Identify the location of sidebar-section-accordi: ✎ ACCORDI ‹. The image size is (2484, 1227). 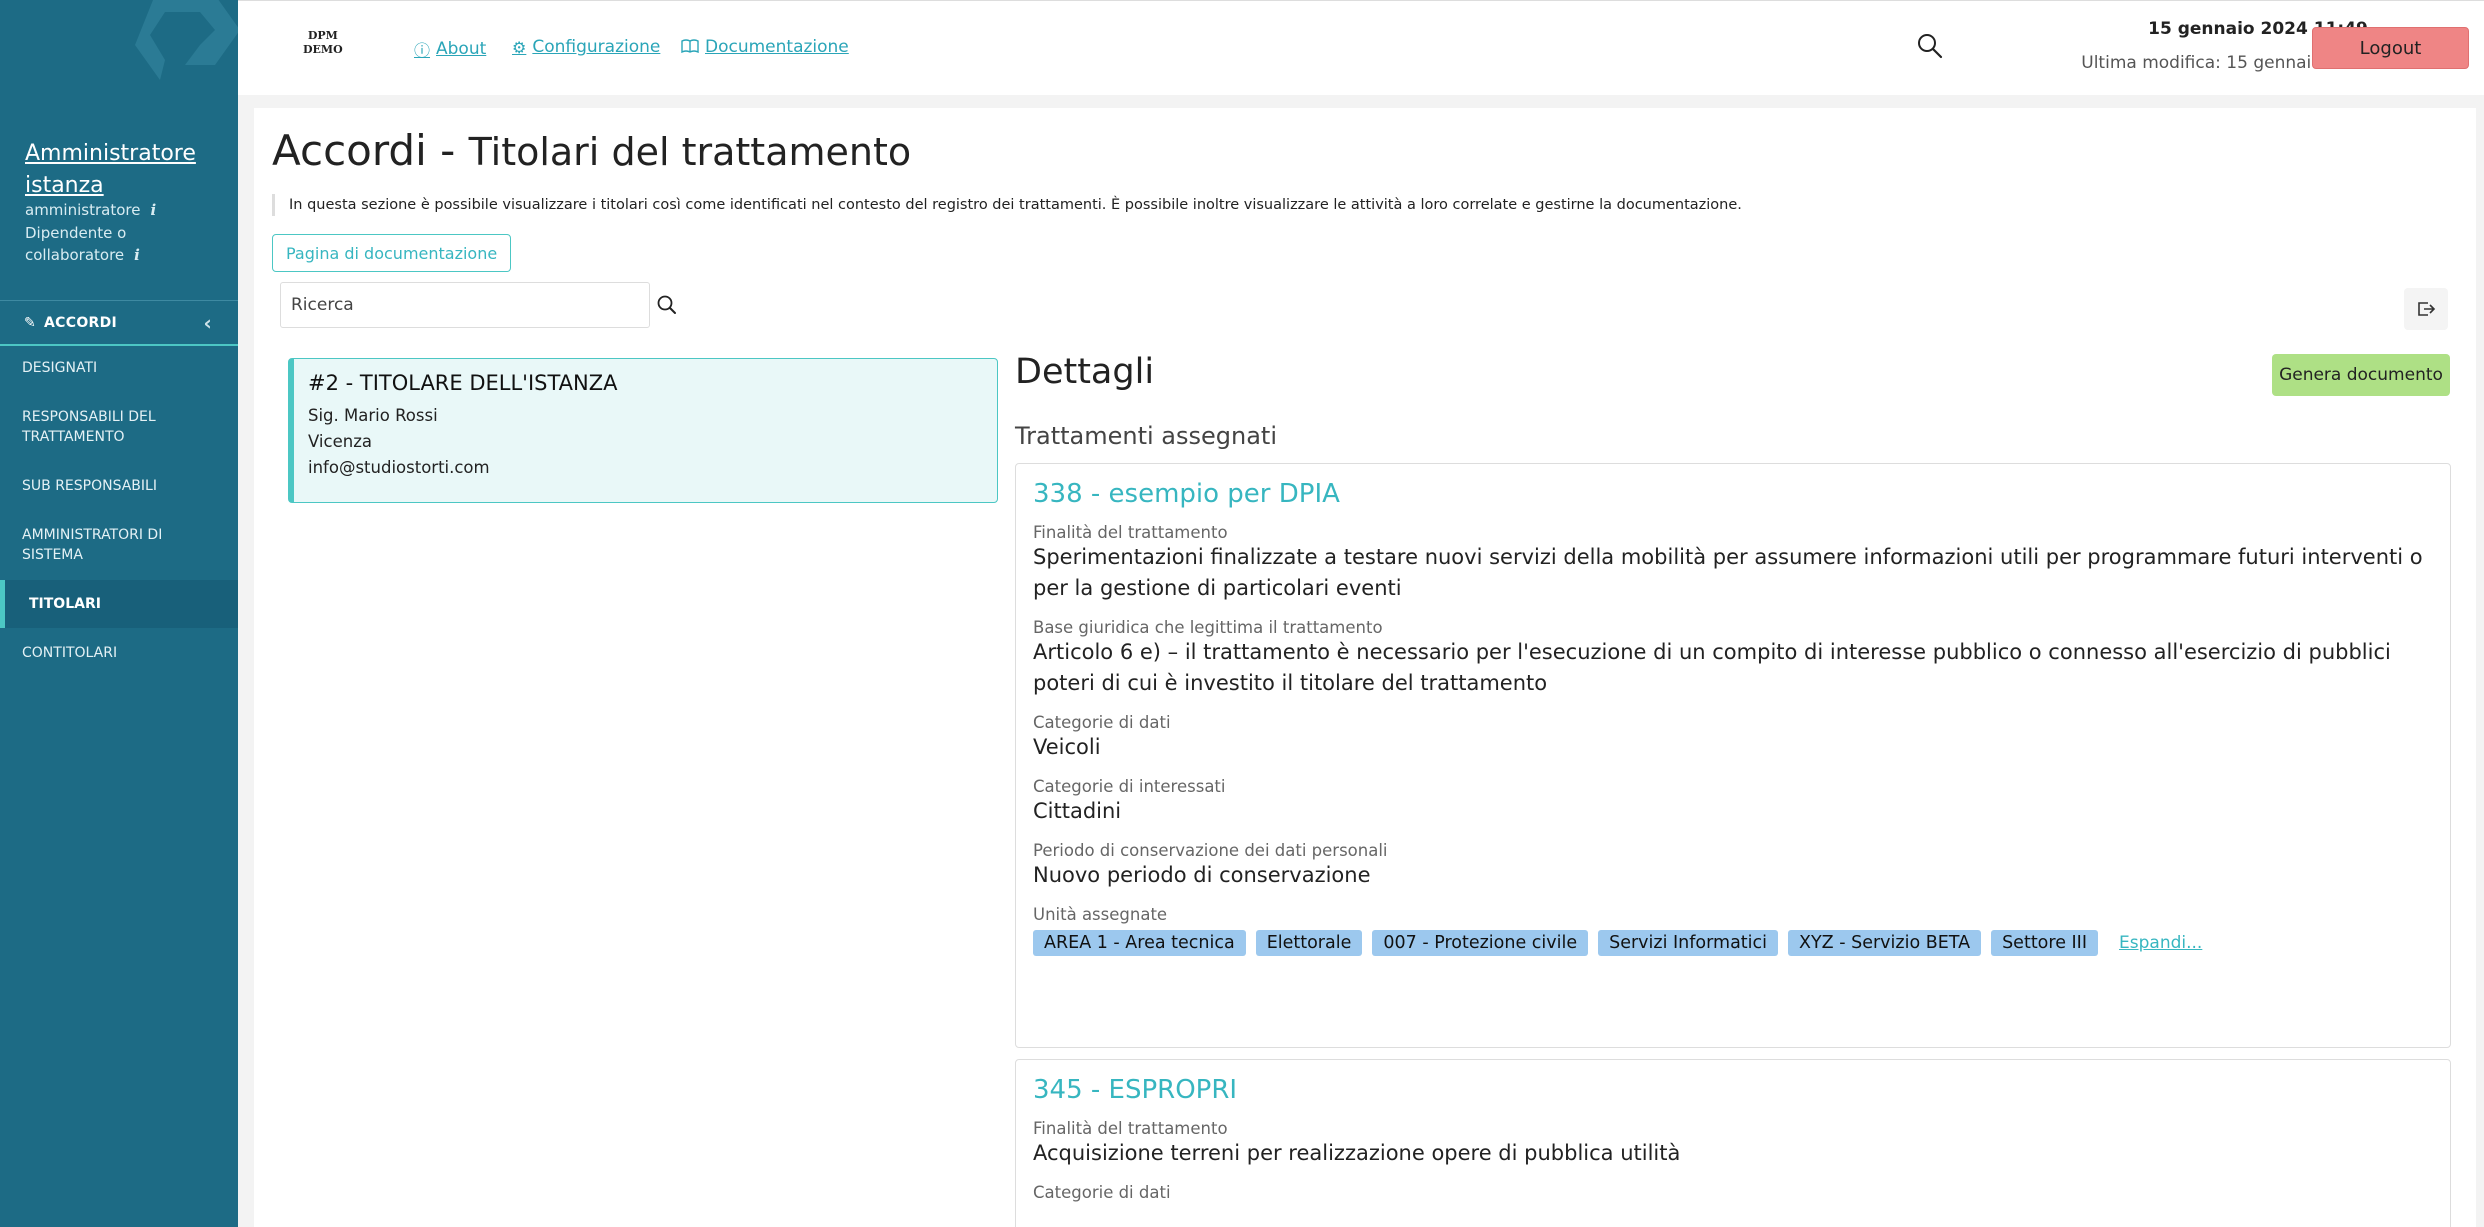
(119, 323).